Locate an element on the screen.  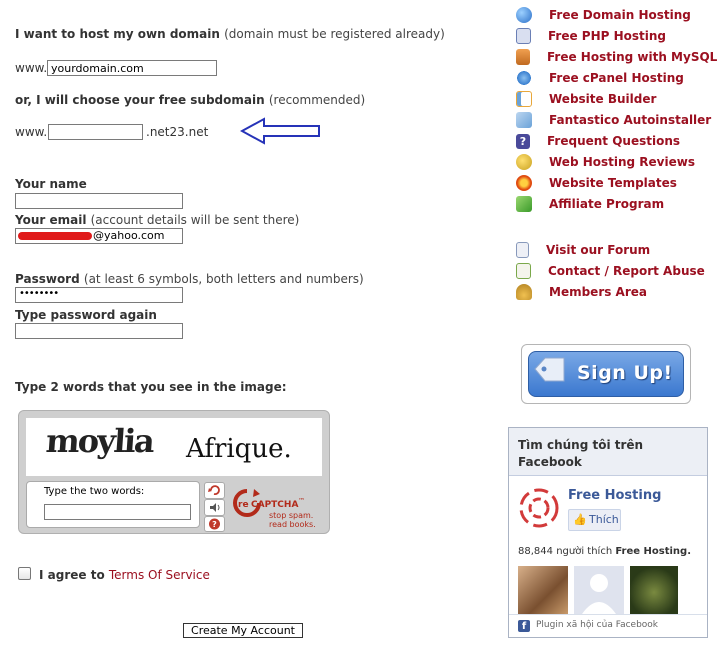
menu-item-free-cpanel-hosting: Free cPanel Hosting is located at coordinates (600, 78).